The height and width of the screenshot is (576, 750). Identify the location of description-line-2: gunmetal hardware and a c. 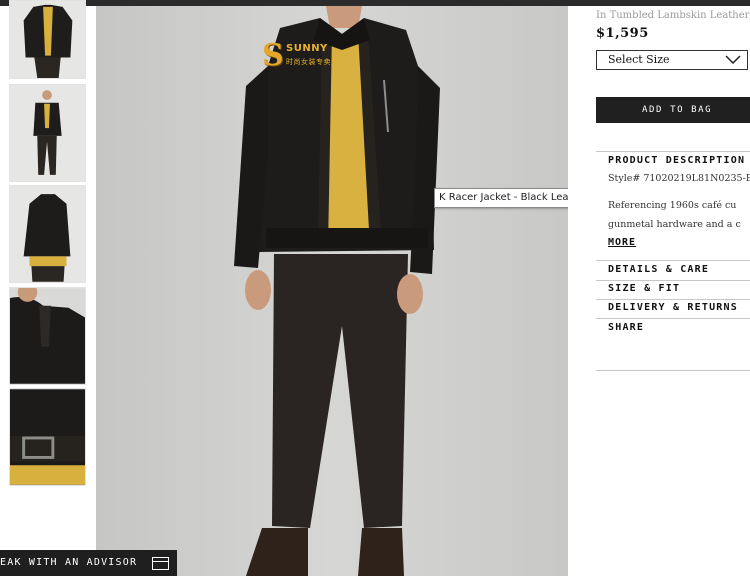
(674, 224).